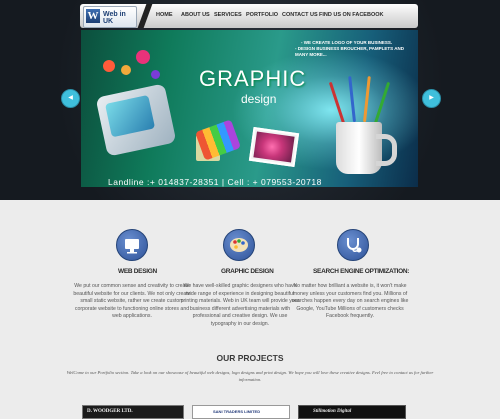 This screenshot has width=500, height=419. I want to click on project-thumbnail-label: Stillmotion Digital, so click(332, 411).